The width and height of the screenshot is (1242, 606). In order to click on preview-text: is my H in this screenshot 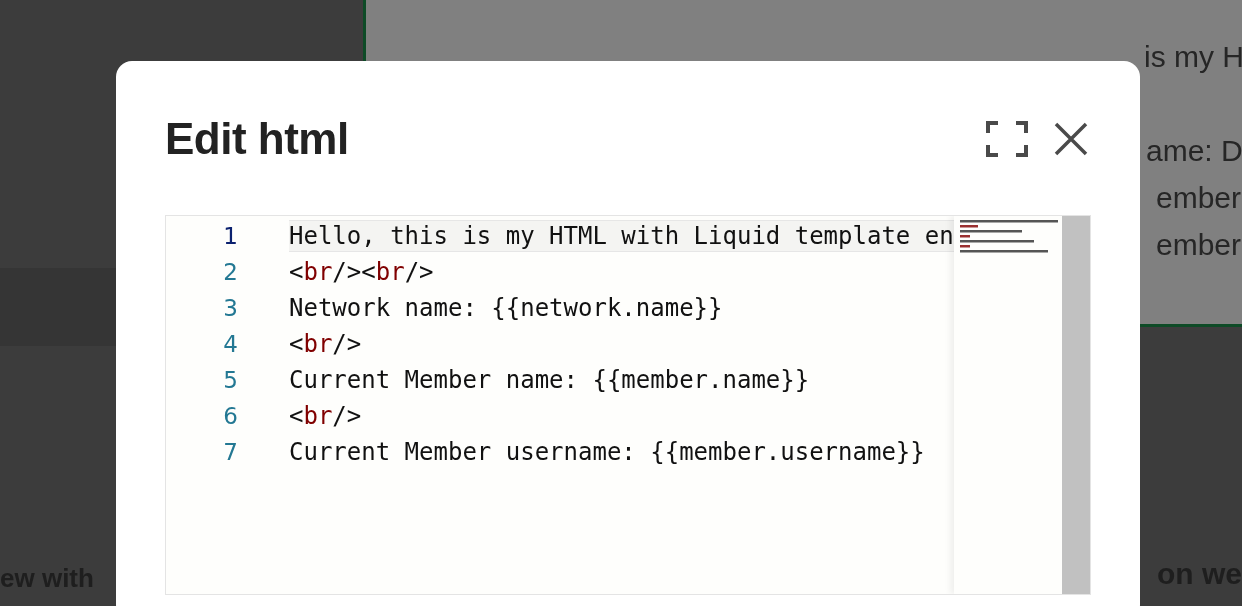, I will do `click(1193, 57)`.